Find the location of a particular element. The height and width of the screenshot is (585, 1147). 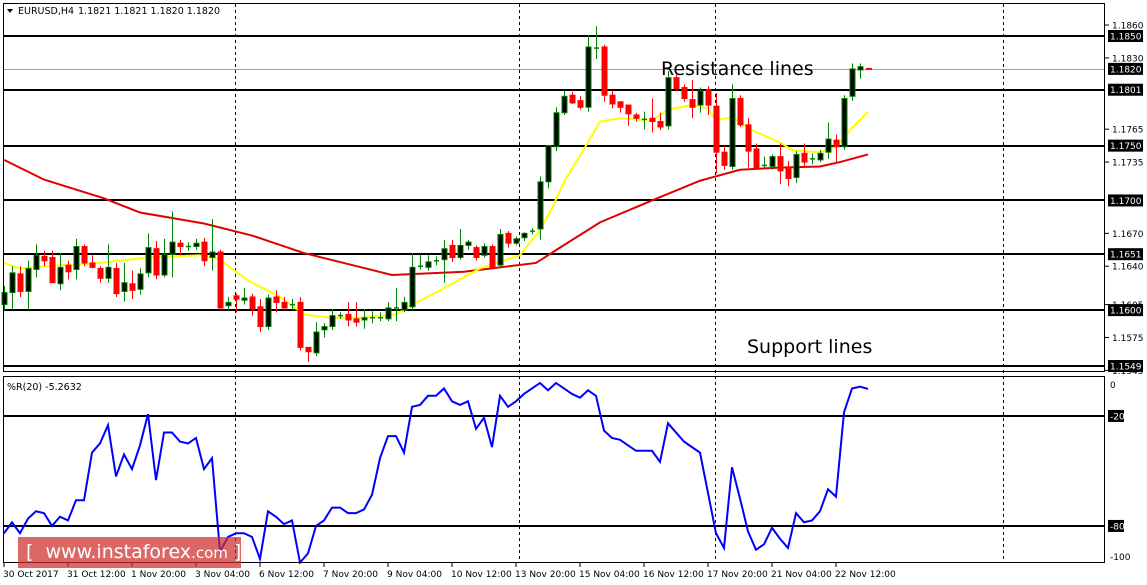

watermark-bracket: [ is located at coordinates (30, 552).